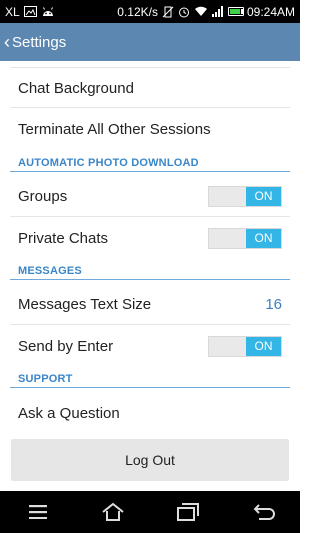 This screenshot has width=320, height=533. What do you see at coordinates (85, 304) in the screenshot?
I see `row-label: Messages Text Size` at bounding box center [85, 304].